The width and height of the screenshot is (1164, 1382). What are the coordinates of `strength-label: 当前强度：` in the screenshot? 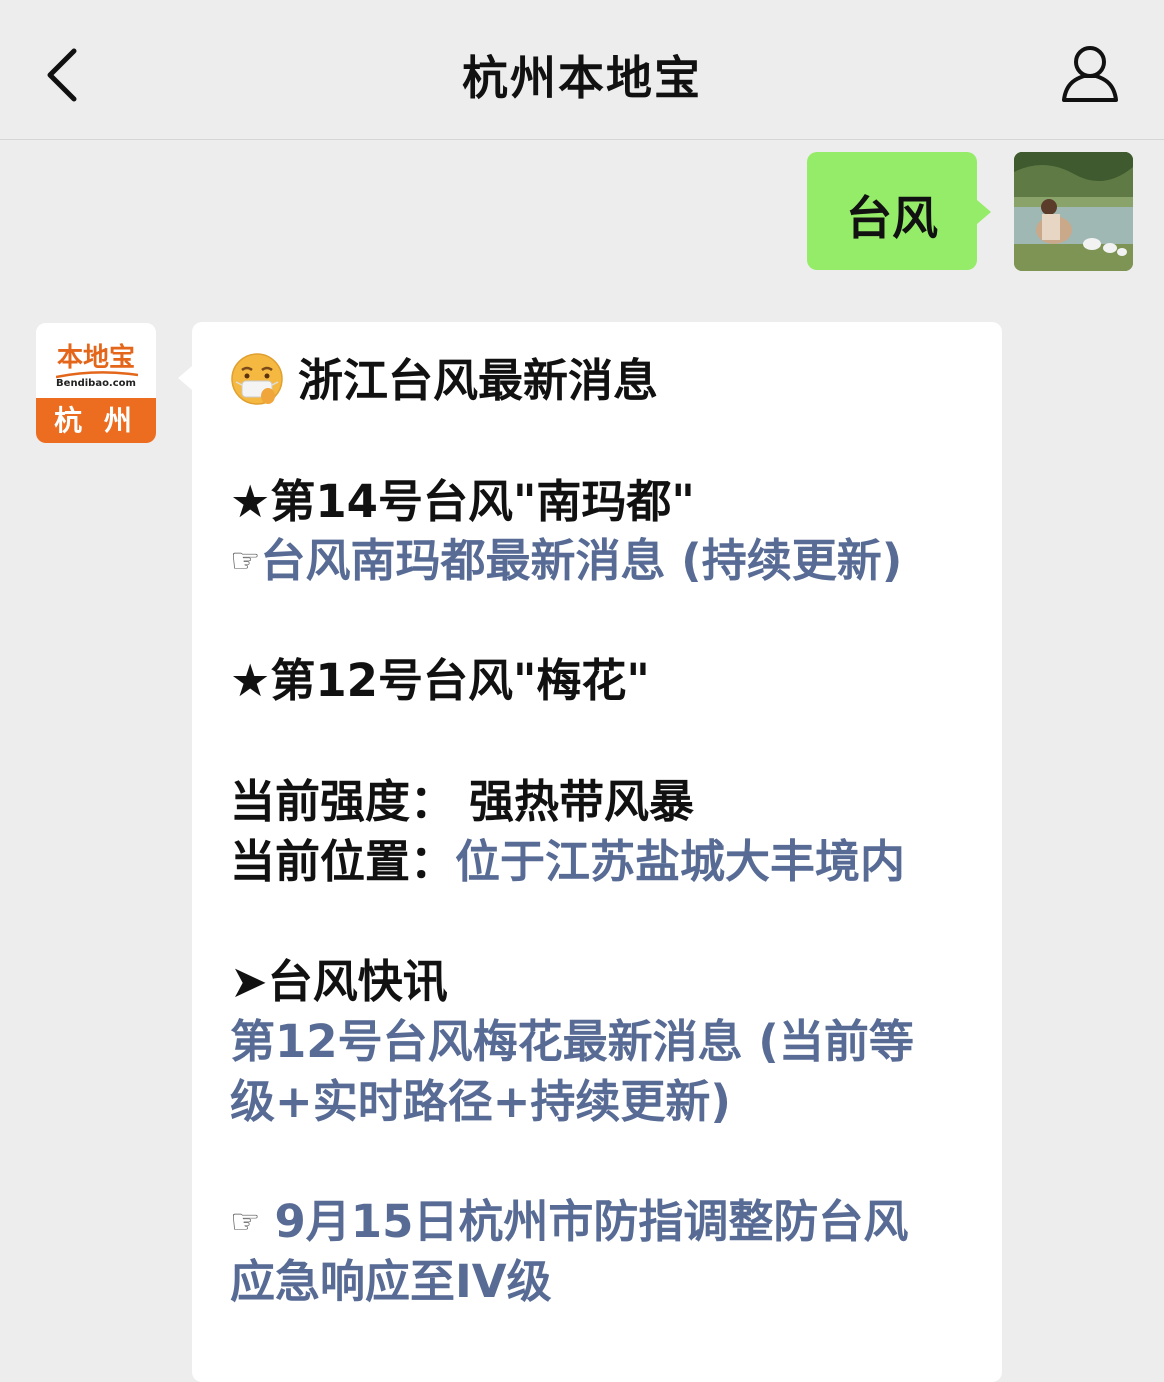 It's located at (343, 801).